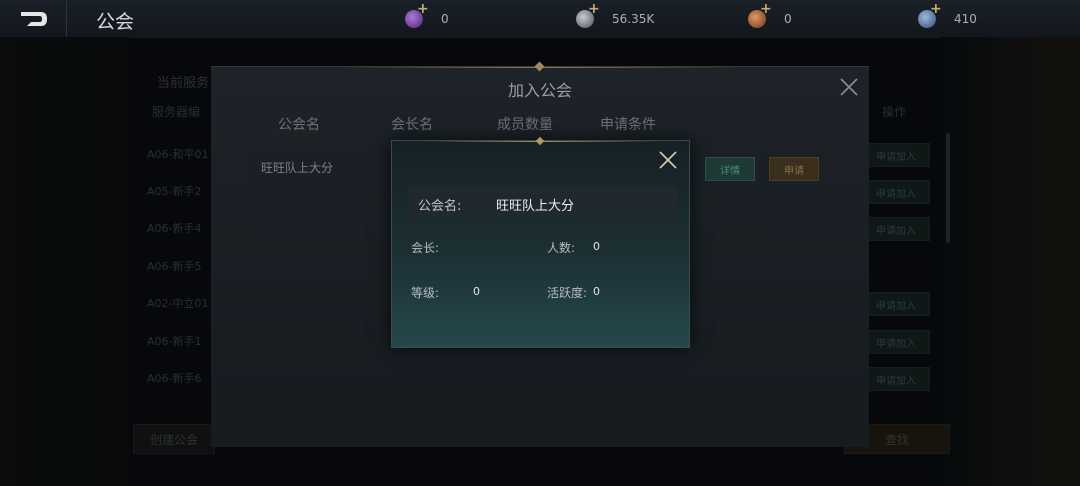 This screenshot has height=486, width=1080. Describe the element at coordinates (561, 248) in the screenshot. I see `members-label: 人数:` at that location.